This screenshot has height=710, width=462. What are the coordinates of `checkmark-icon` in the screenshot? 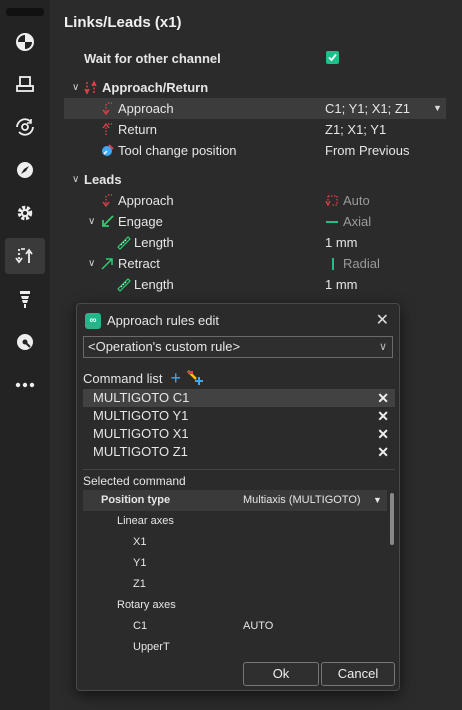 It's located at (332, 57).